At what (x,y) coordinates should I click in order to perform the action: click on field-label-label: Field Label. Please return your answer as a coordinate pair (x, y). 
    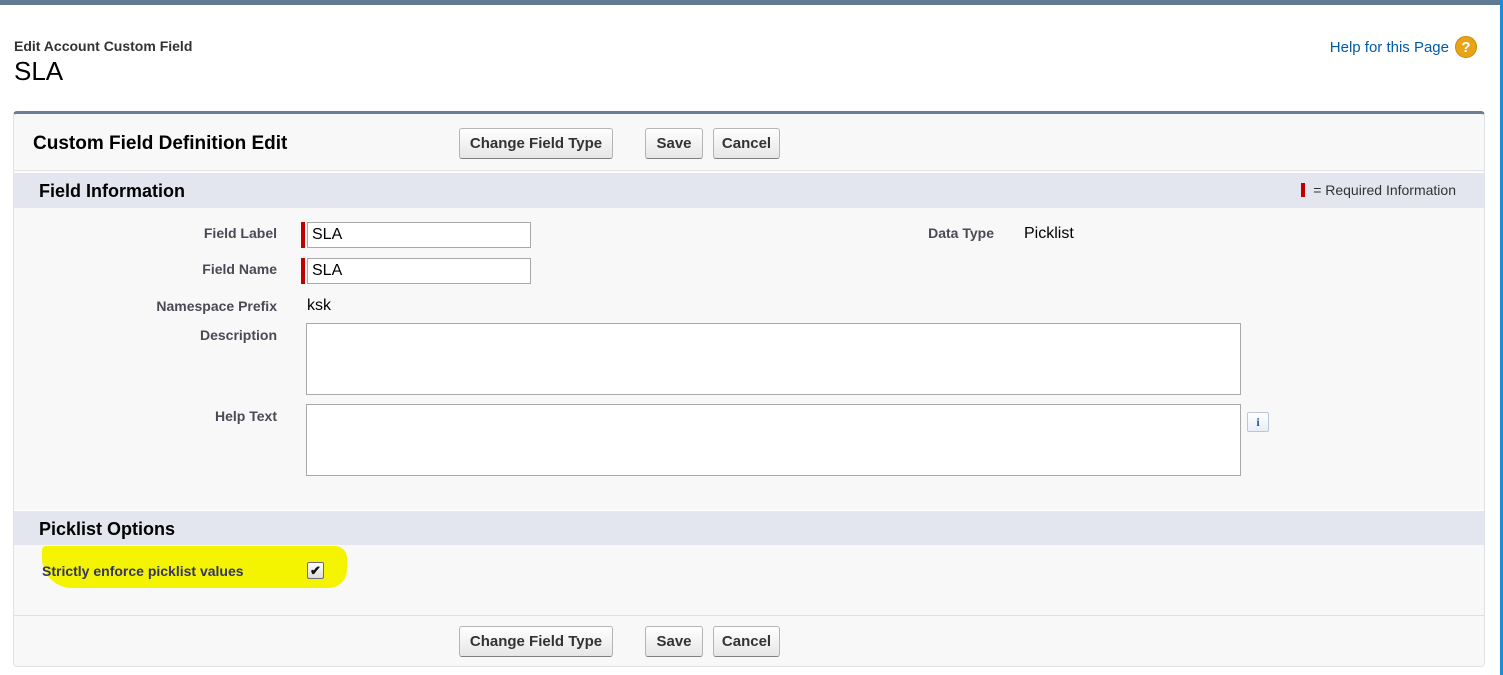
    Looking at the image, I should click on (240, 233).